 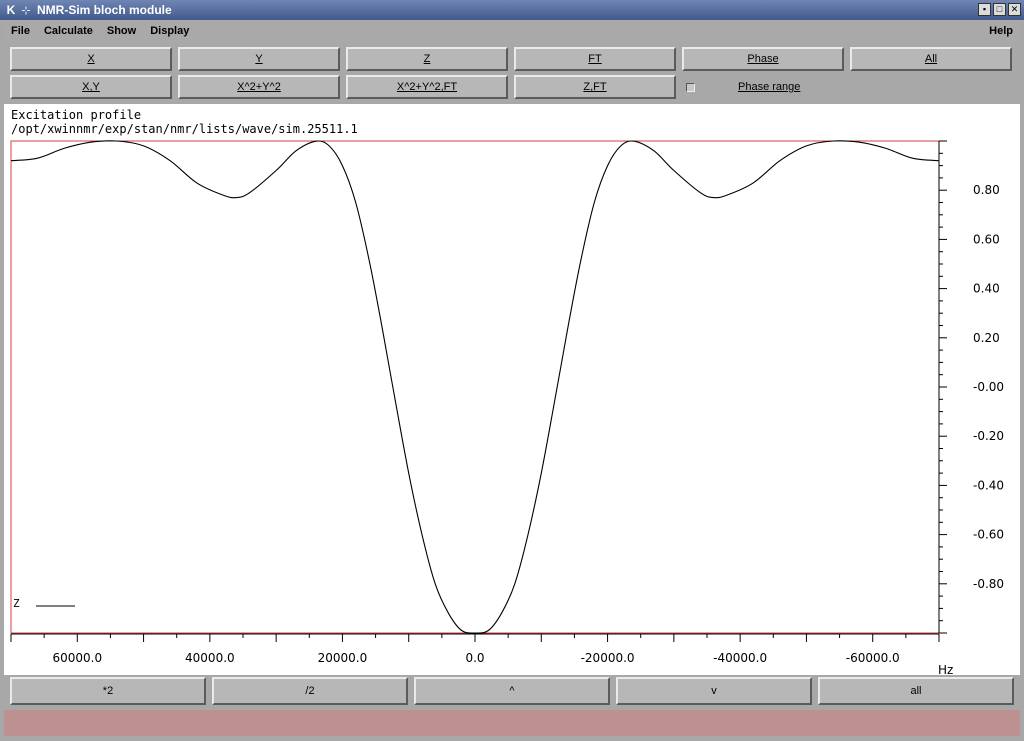 What do you see at coordinates (873, 658) in the screenshot?
I see `x-tick-label: -60000.0` at bounding box center [873, 658].